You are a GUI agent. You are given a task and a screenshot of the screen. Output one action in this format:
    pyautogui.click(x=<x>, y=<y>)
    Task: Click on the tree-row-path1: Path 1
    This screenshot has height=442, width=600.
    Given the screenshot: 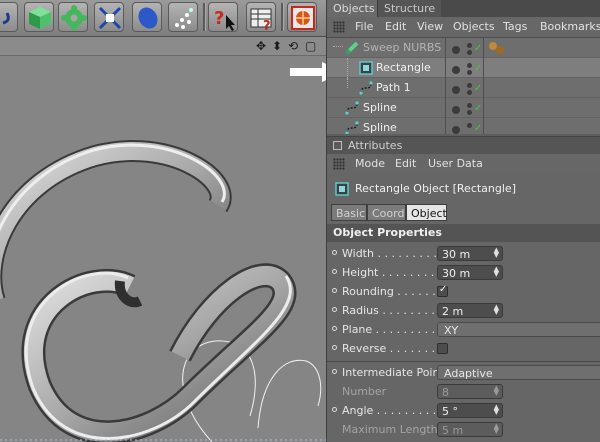 What is the action you would take?
    pyautogui.click(x=463, y=88)
    